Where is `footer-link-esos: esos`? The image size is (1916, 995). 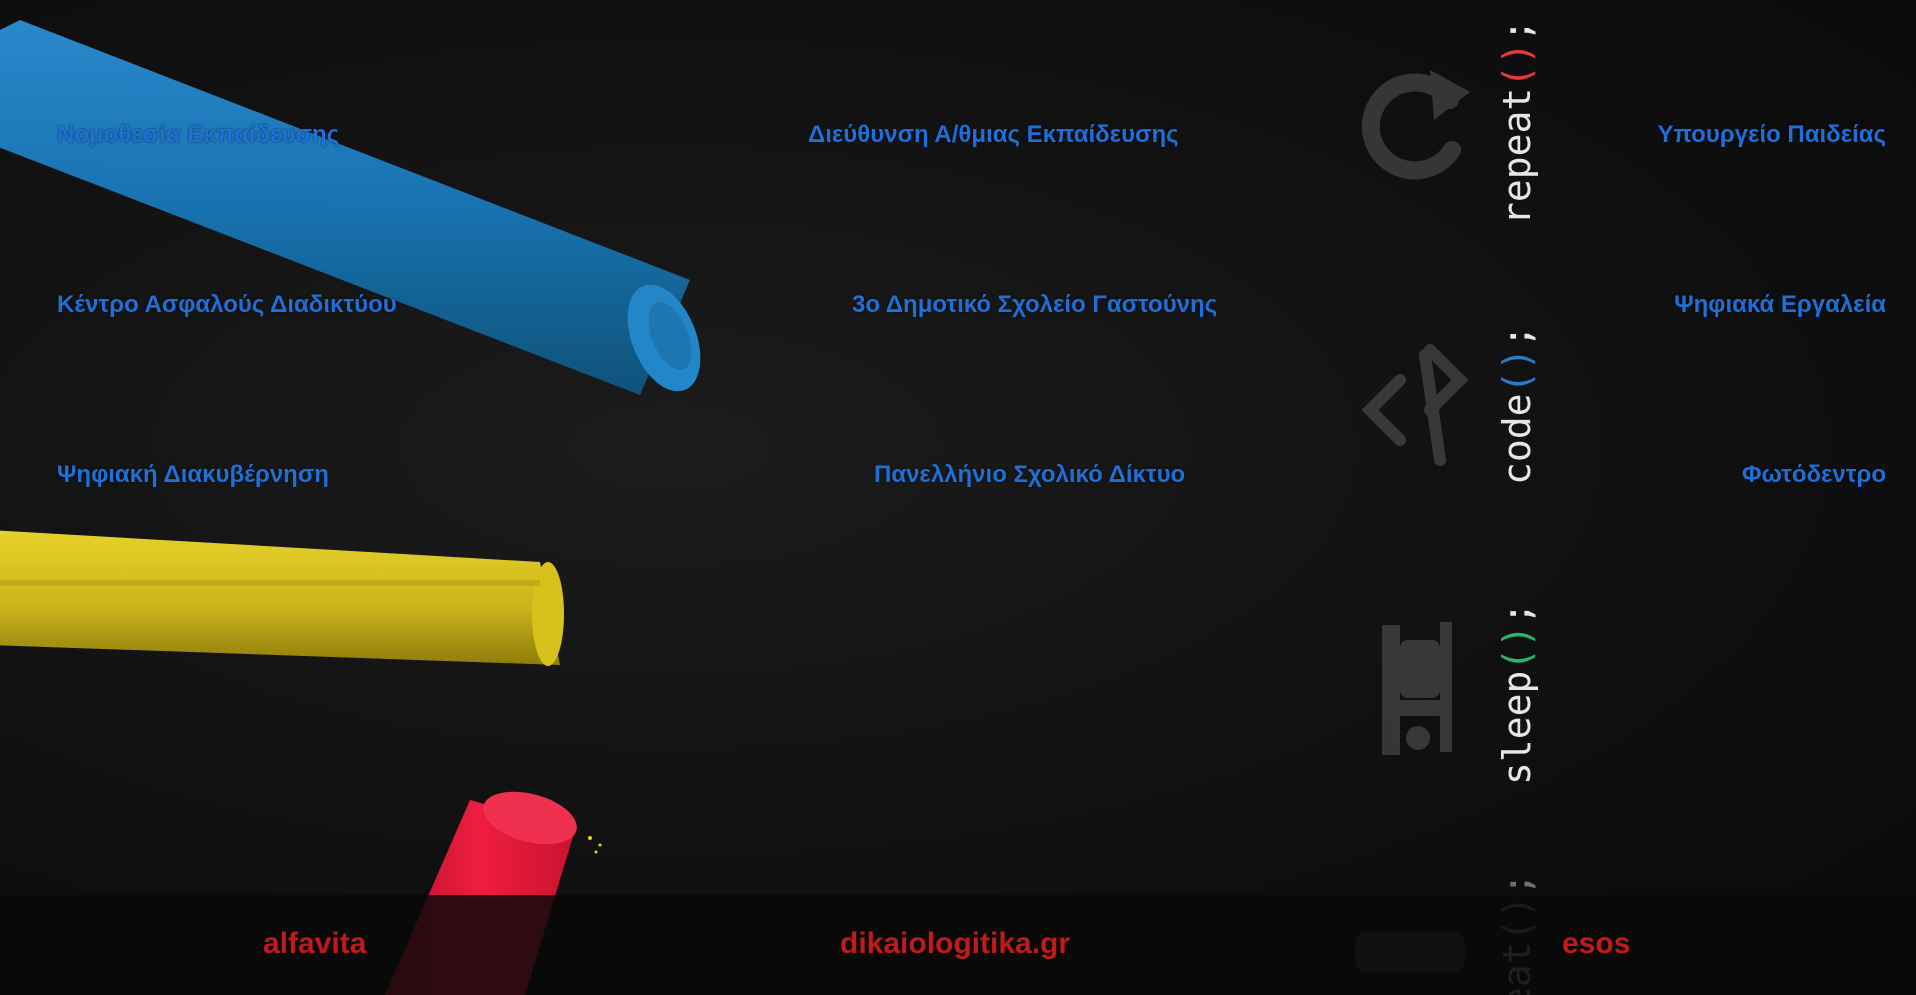
footer-link-esos: esos is located at coordinates (1596, 944).